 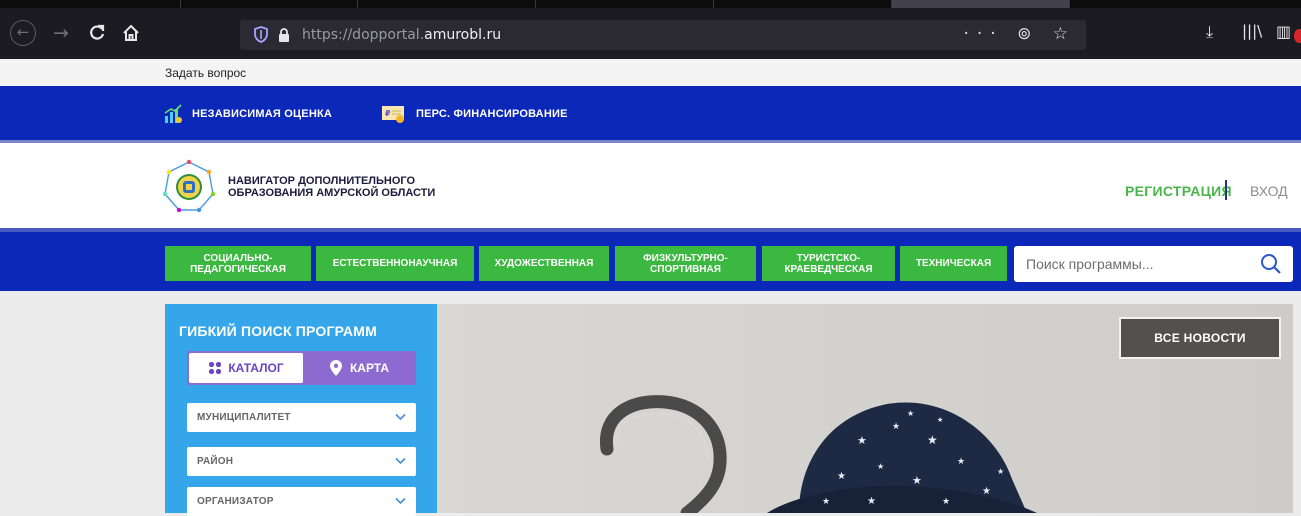 I want to click on forward-icon: →, so click(x=61, y=33).